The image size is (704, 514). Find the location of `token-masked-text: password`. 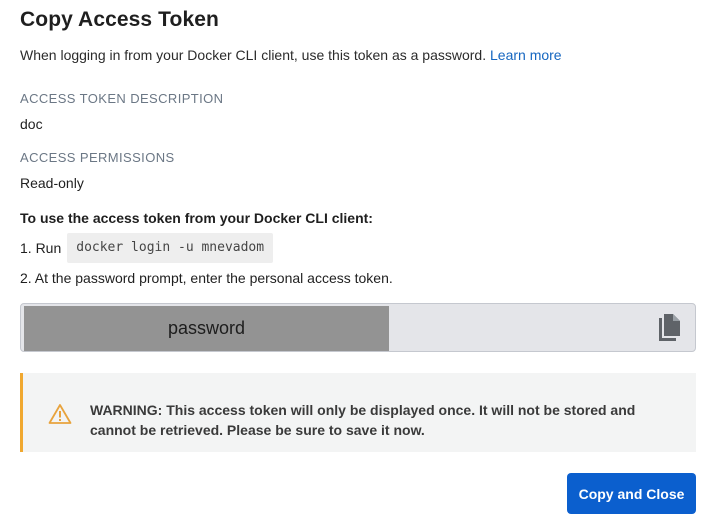

token-masked-text: password is located at coordinates (206, 328).